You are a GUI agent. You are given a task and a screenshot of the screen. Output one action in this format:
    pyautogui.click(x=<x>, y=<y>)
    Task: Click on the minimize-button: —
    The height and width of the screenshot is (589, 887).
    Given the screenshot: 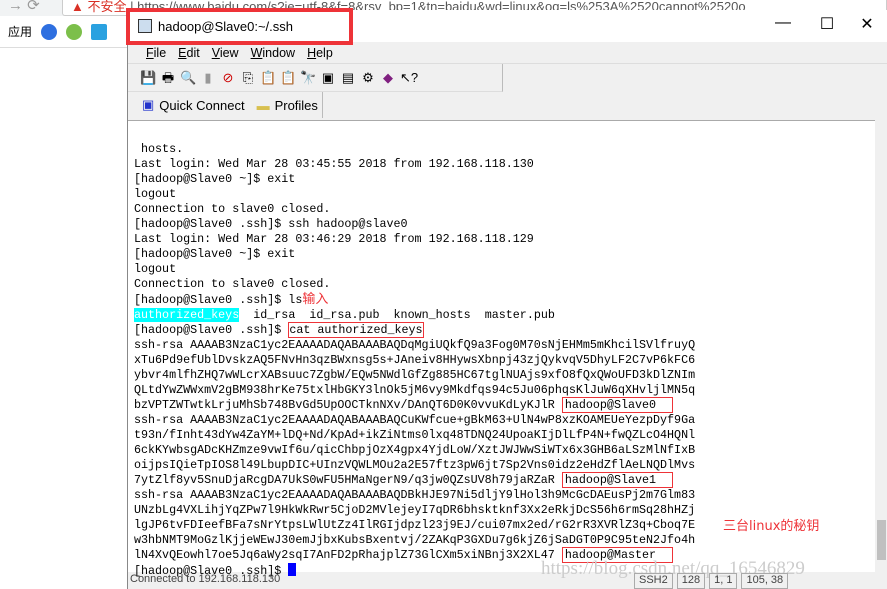 What is the action you would take?
    pyautogui.click(x=783, y=23)
    